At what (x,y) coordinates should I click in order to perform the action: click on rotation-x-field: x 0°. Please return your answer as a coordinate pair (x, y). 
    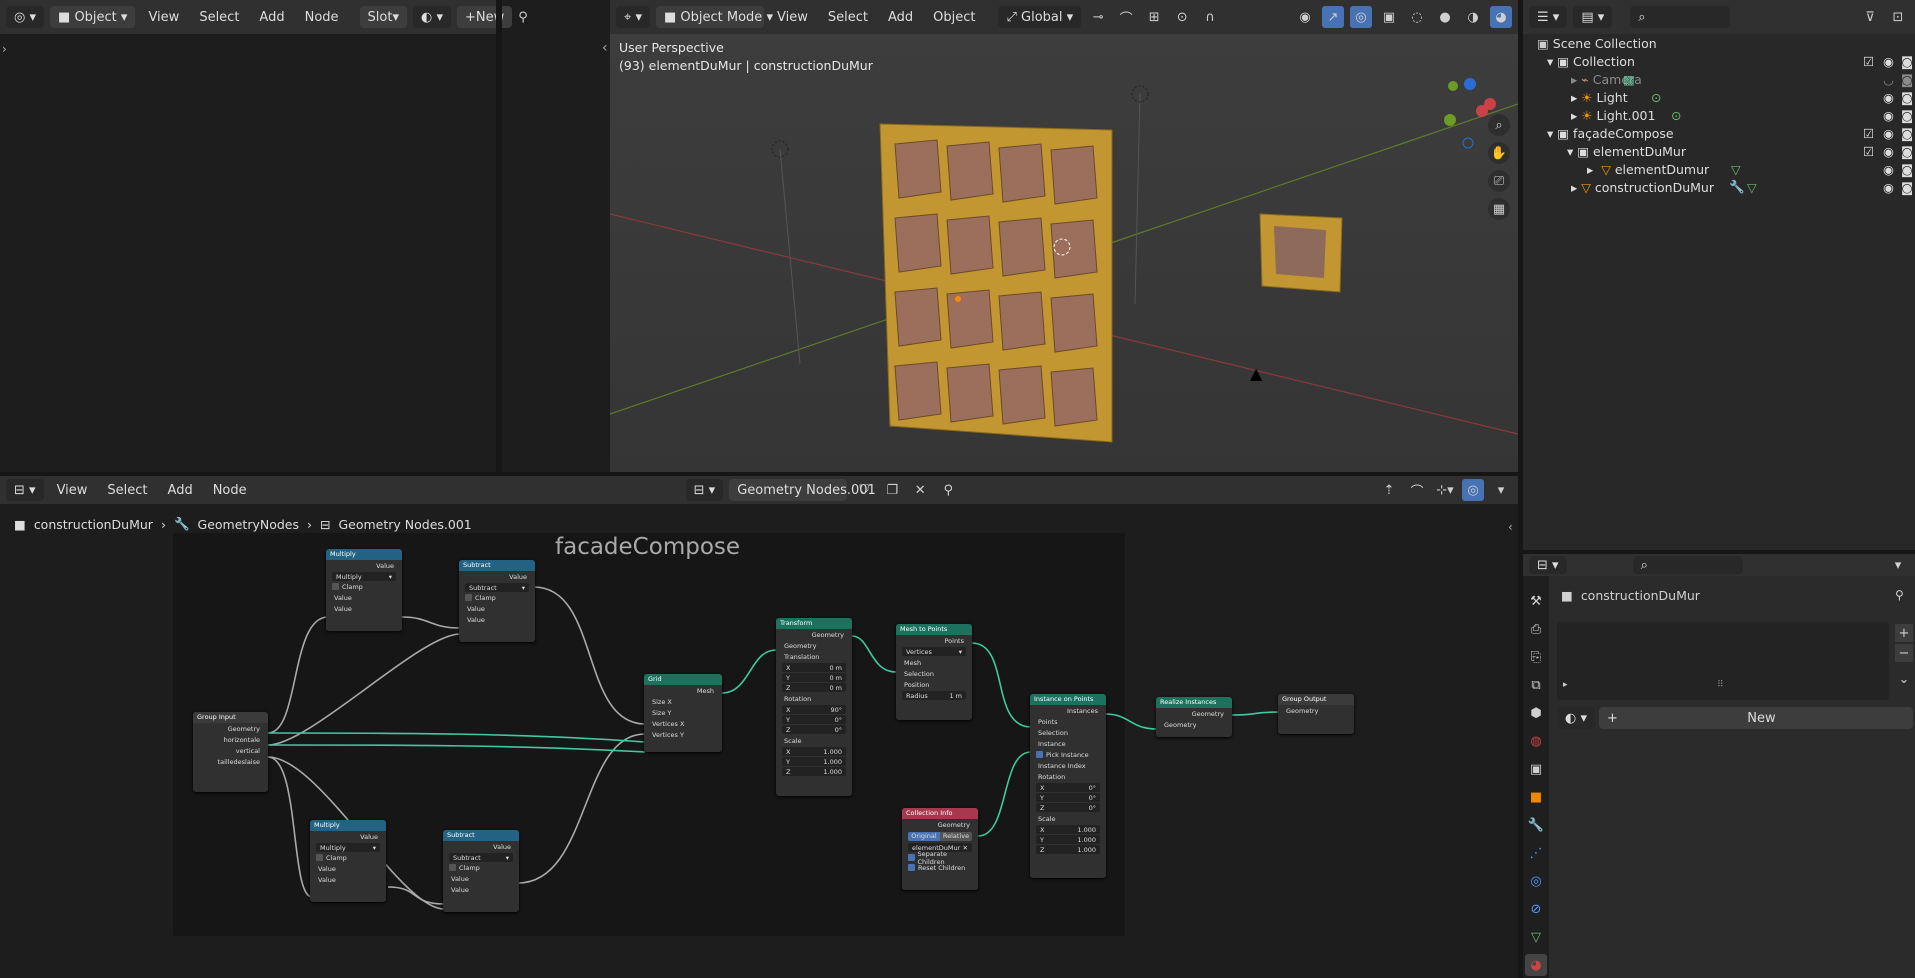
    Looking at the image, I should click on (1068, 787).